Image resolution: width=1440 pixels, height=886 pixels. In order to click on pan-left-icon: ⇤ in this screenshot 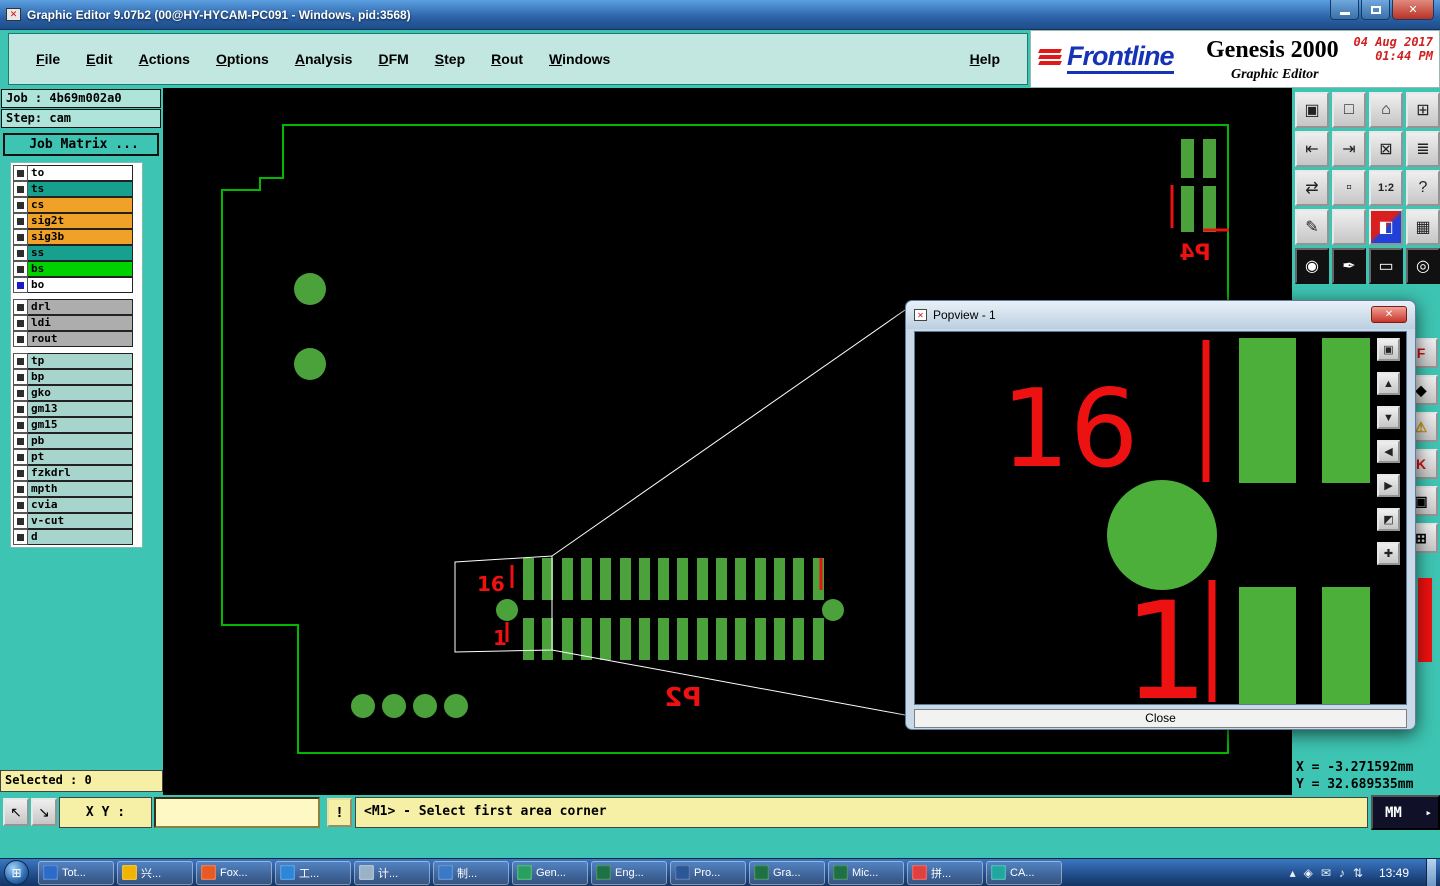, I will do `click(1312, 149)`.